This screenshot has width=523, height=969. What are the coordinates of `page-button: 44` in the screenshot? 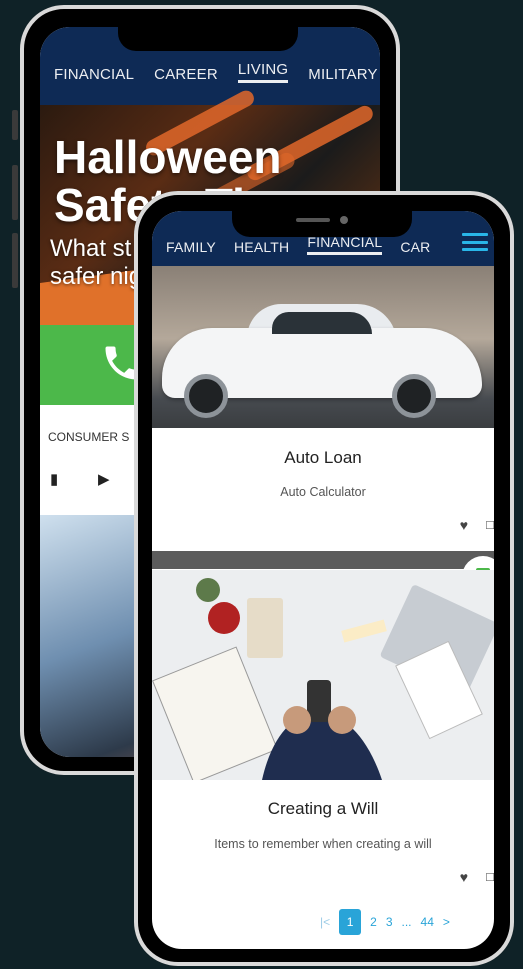 It's located at (427, 922).